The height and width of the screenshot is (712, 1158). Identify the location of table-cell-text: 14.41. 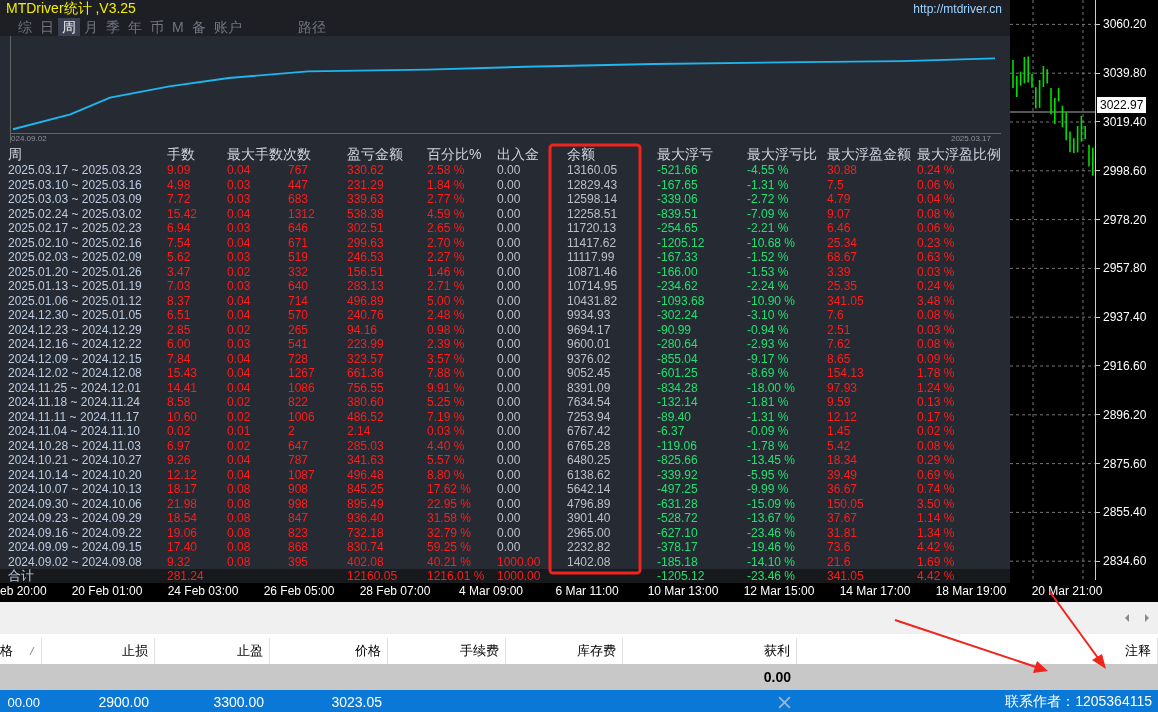
(183, 387).